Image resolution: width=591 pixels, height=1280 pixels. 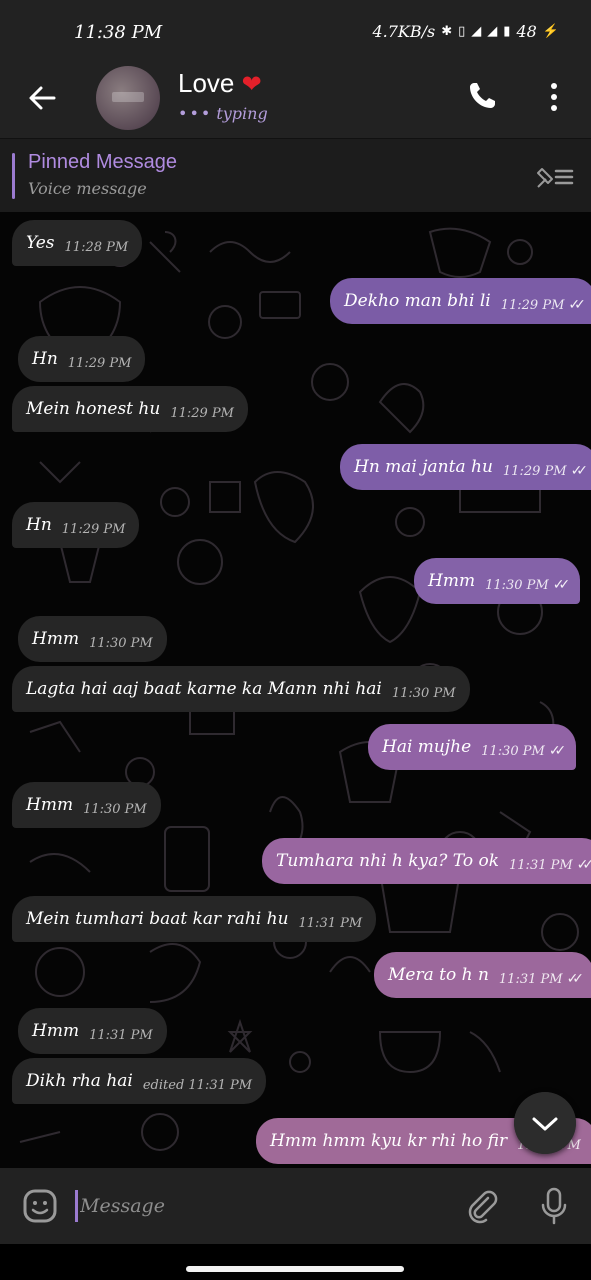 What do you see at coordinates (426, 861) in the screenshot?
I see `message-bubble: Tumhara nhi h kya? To ok 11:31 PM ✓✓` at bounding box center [426, 861].